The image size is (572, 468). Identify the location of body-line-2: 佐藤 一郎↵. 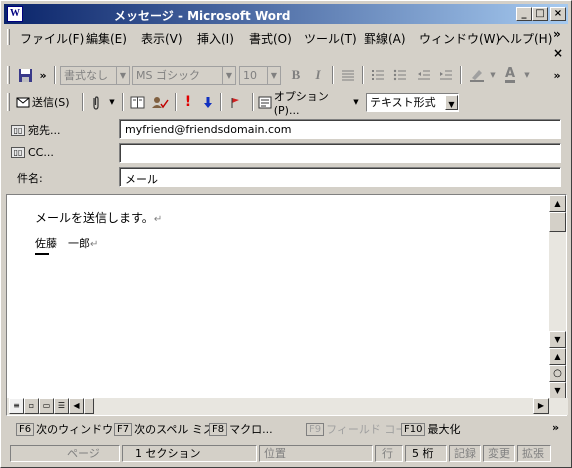
(66, 243).